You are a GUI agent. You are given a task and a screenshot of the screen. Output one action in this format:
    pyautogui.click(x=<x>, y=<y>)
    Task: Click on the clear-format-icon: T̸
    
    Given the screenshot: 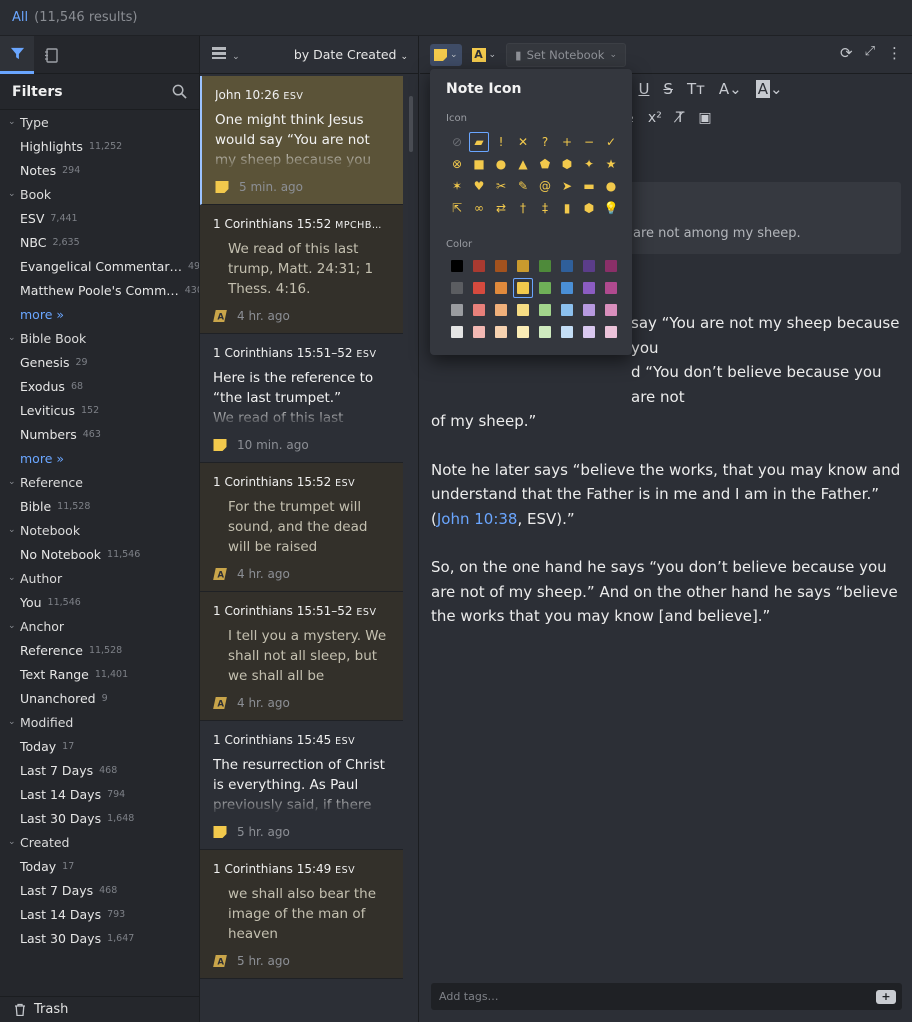 What is the action you would take?
    pyautogui.click(x=680, y=118)
    